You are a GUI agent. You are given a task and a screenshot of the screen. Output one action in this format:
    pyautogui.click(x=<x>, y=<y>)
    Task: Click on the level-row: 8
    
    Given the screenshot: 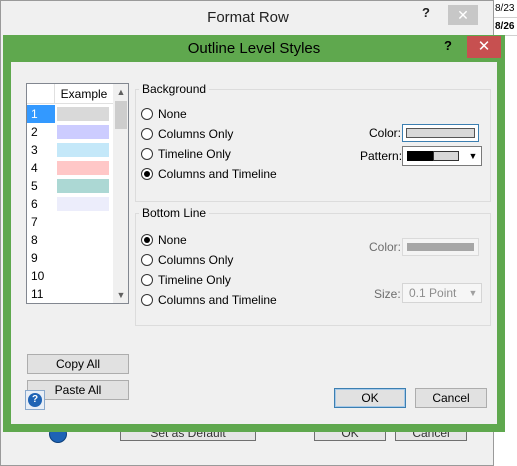 What is the action you would take?
    pyautogui.click(x=70, y=240)
    